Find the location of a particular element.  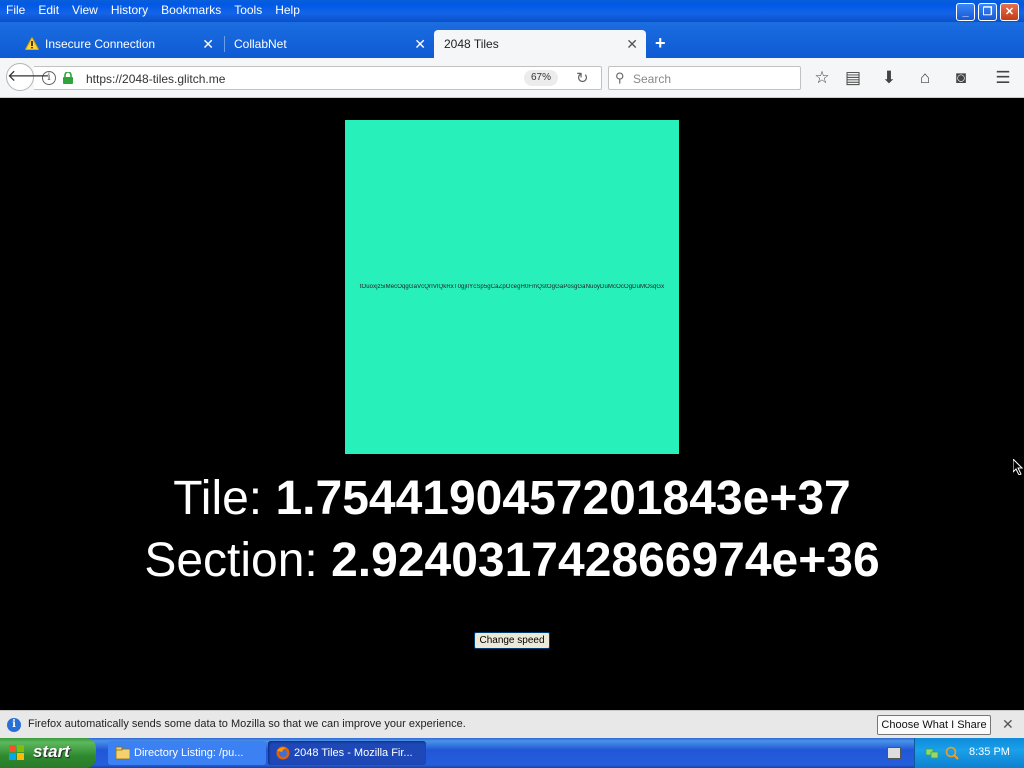

tab-insecure-connection: Insecure Connection ✕ is located at coordinates (119, 44).